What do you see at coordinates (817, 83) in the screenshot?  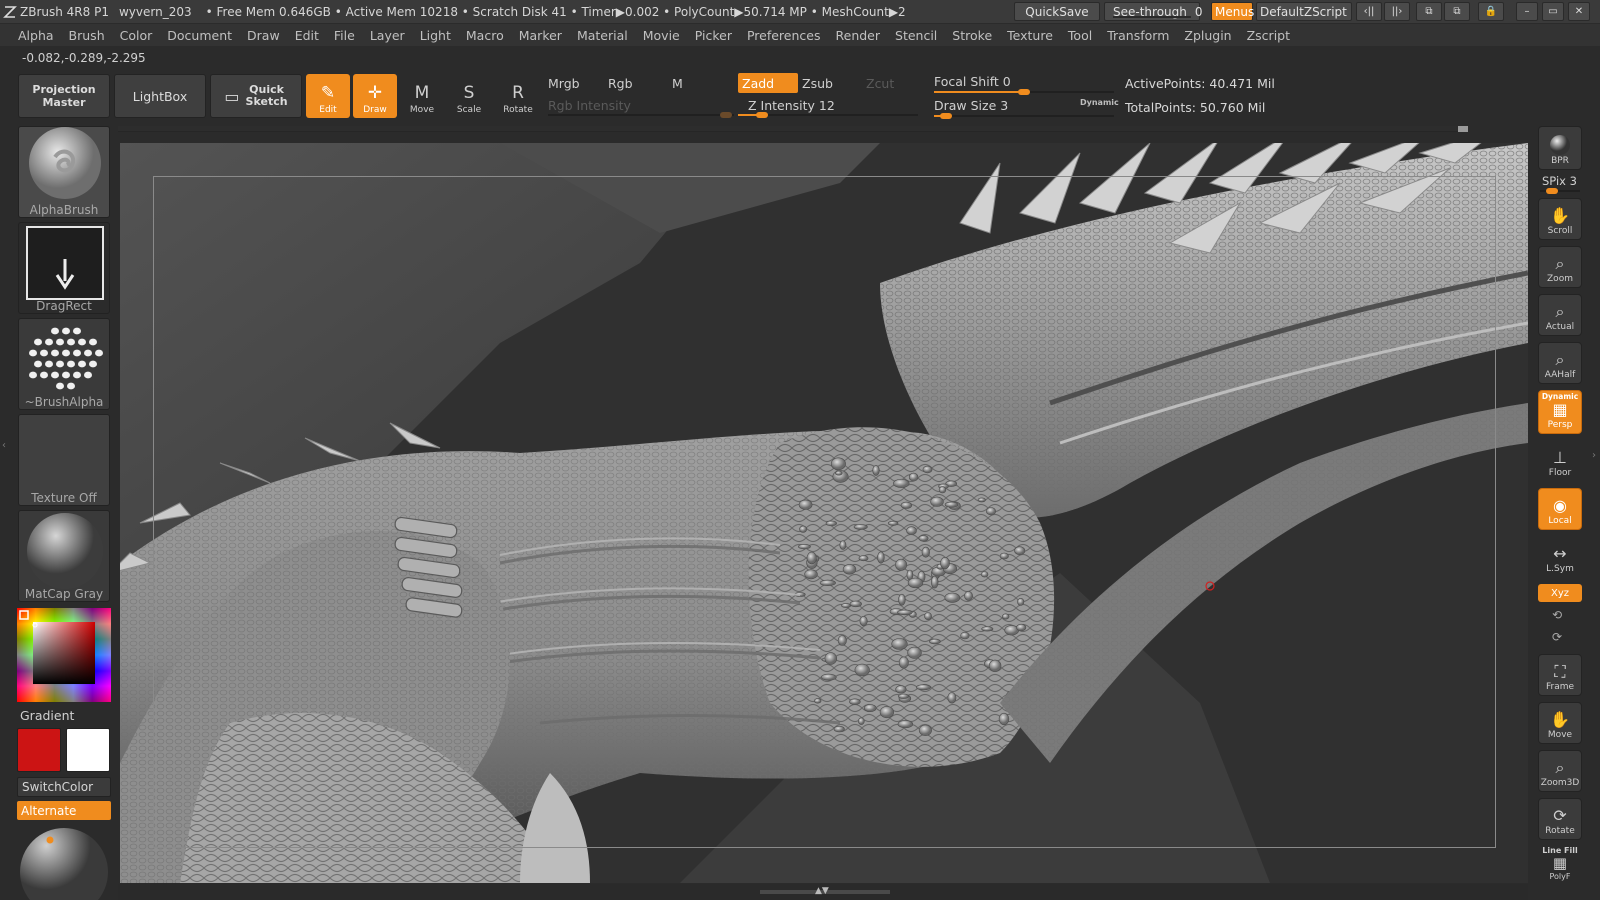 I see `zsub-toggle: Zsub` at bounding box center [817, 83].